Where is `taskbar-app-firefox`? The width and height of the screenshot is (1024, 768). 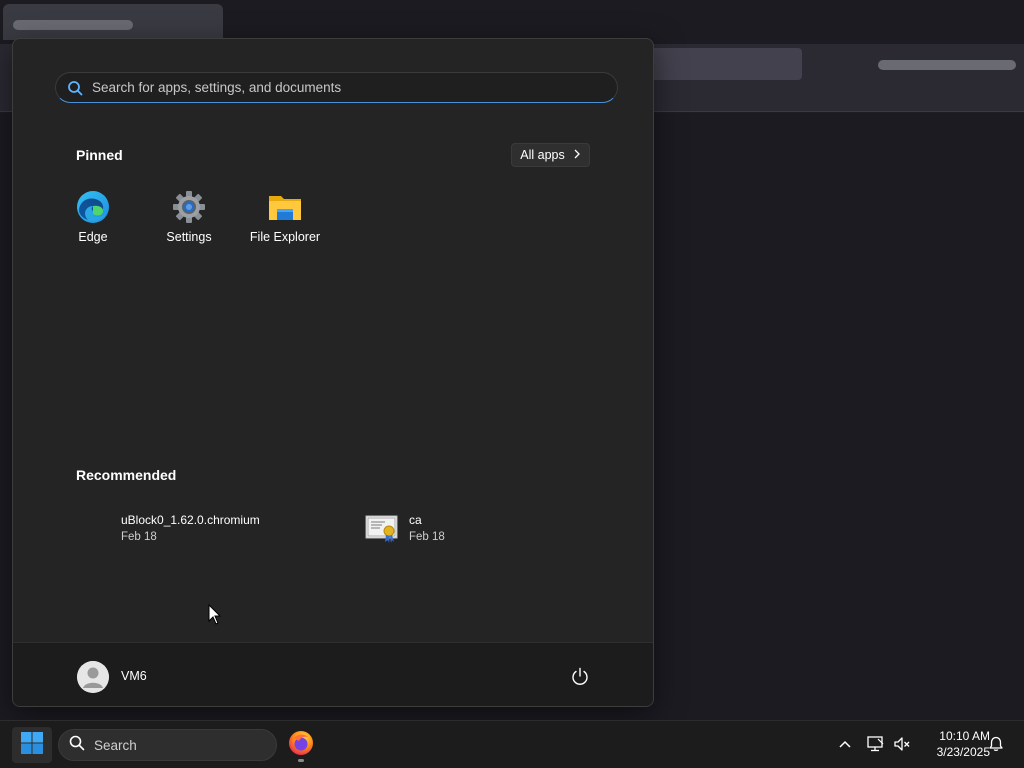 taskbar-app-firefox is located at coordinates (301, 745).